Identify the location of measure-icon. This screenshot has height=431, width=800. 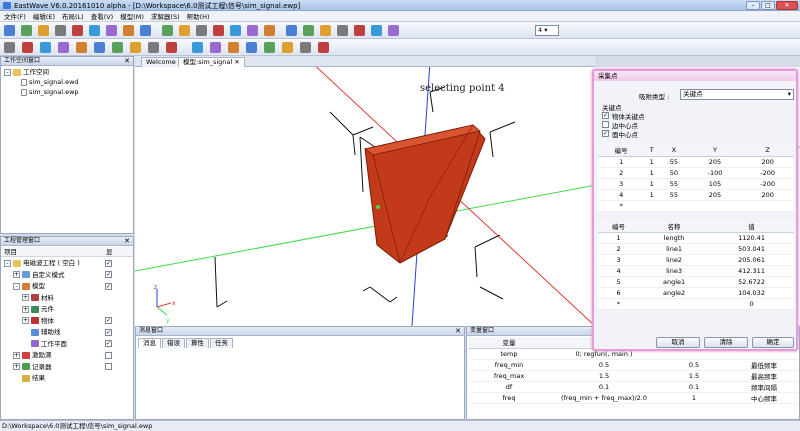
(342, 30).